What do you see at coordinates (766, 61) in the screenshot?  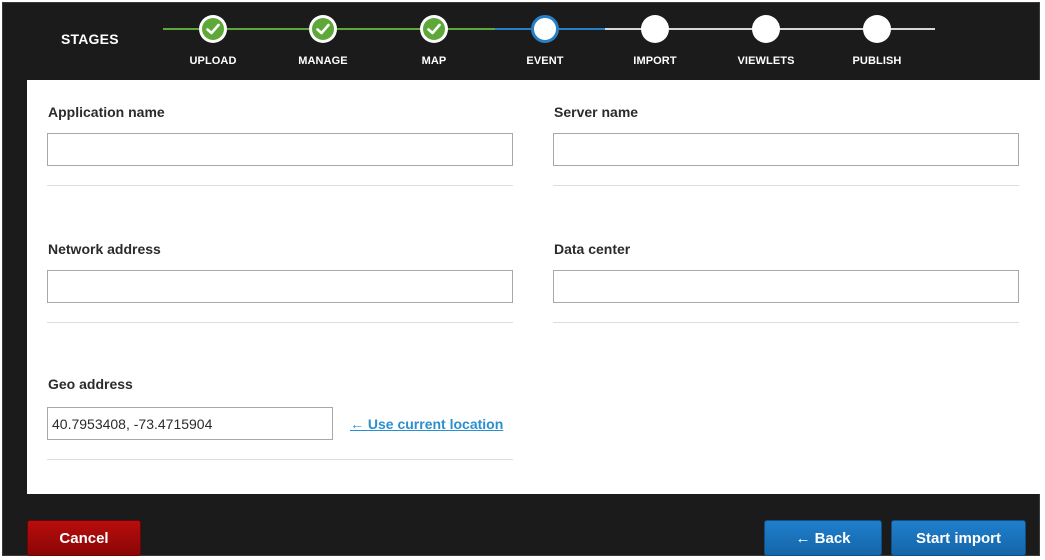 I see `stage-viewlets-label: VIEWLETS` at bounding box center [766, 61].